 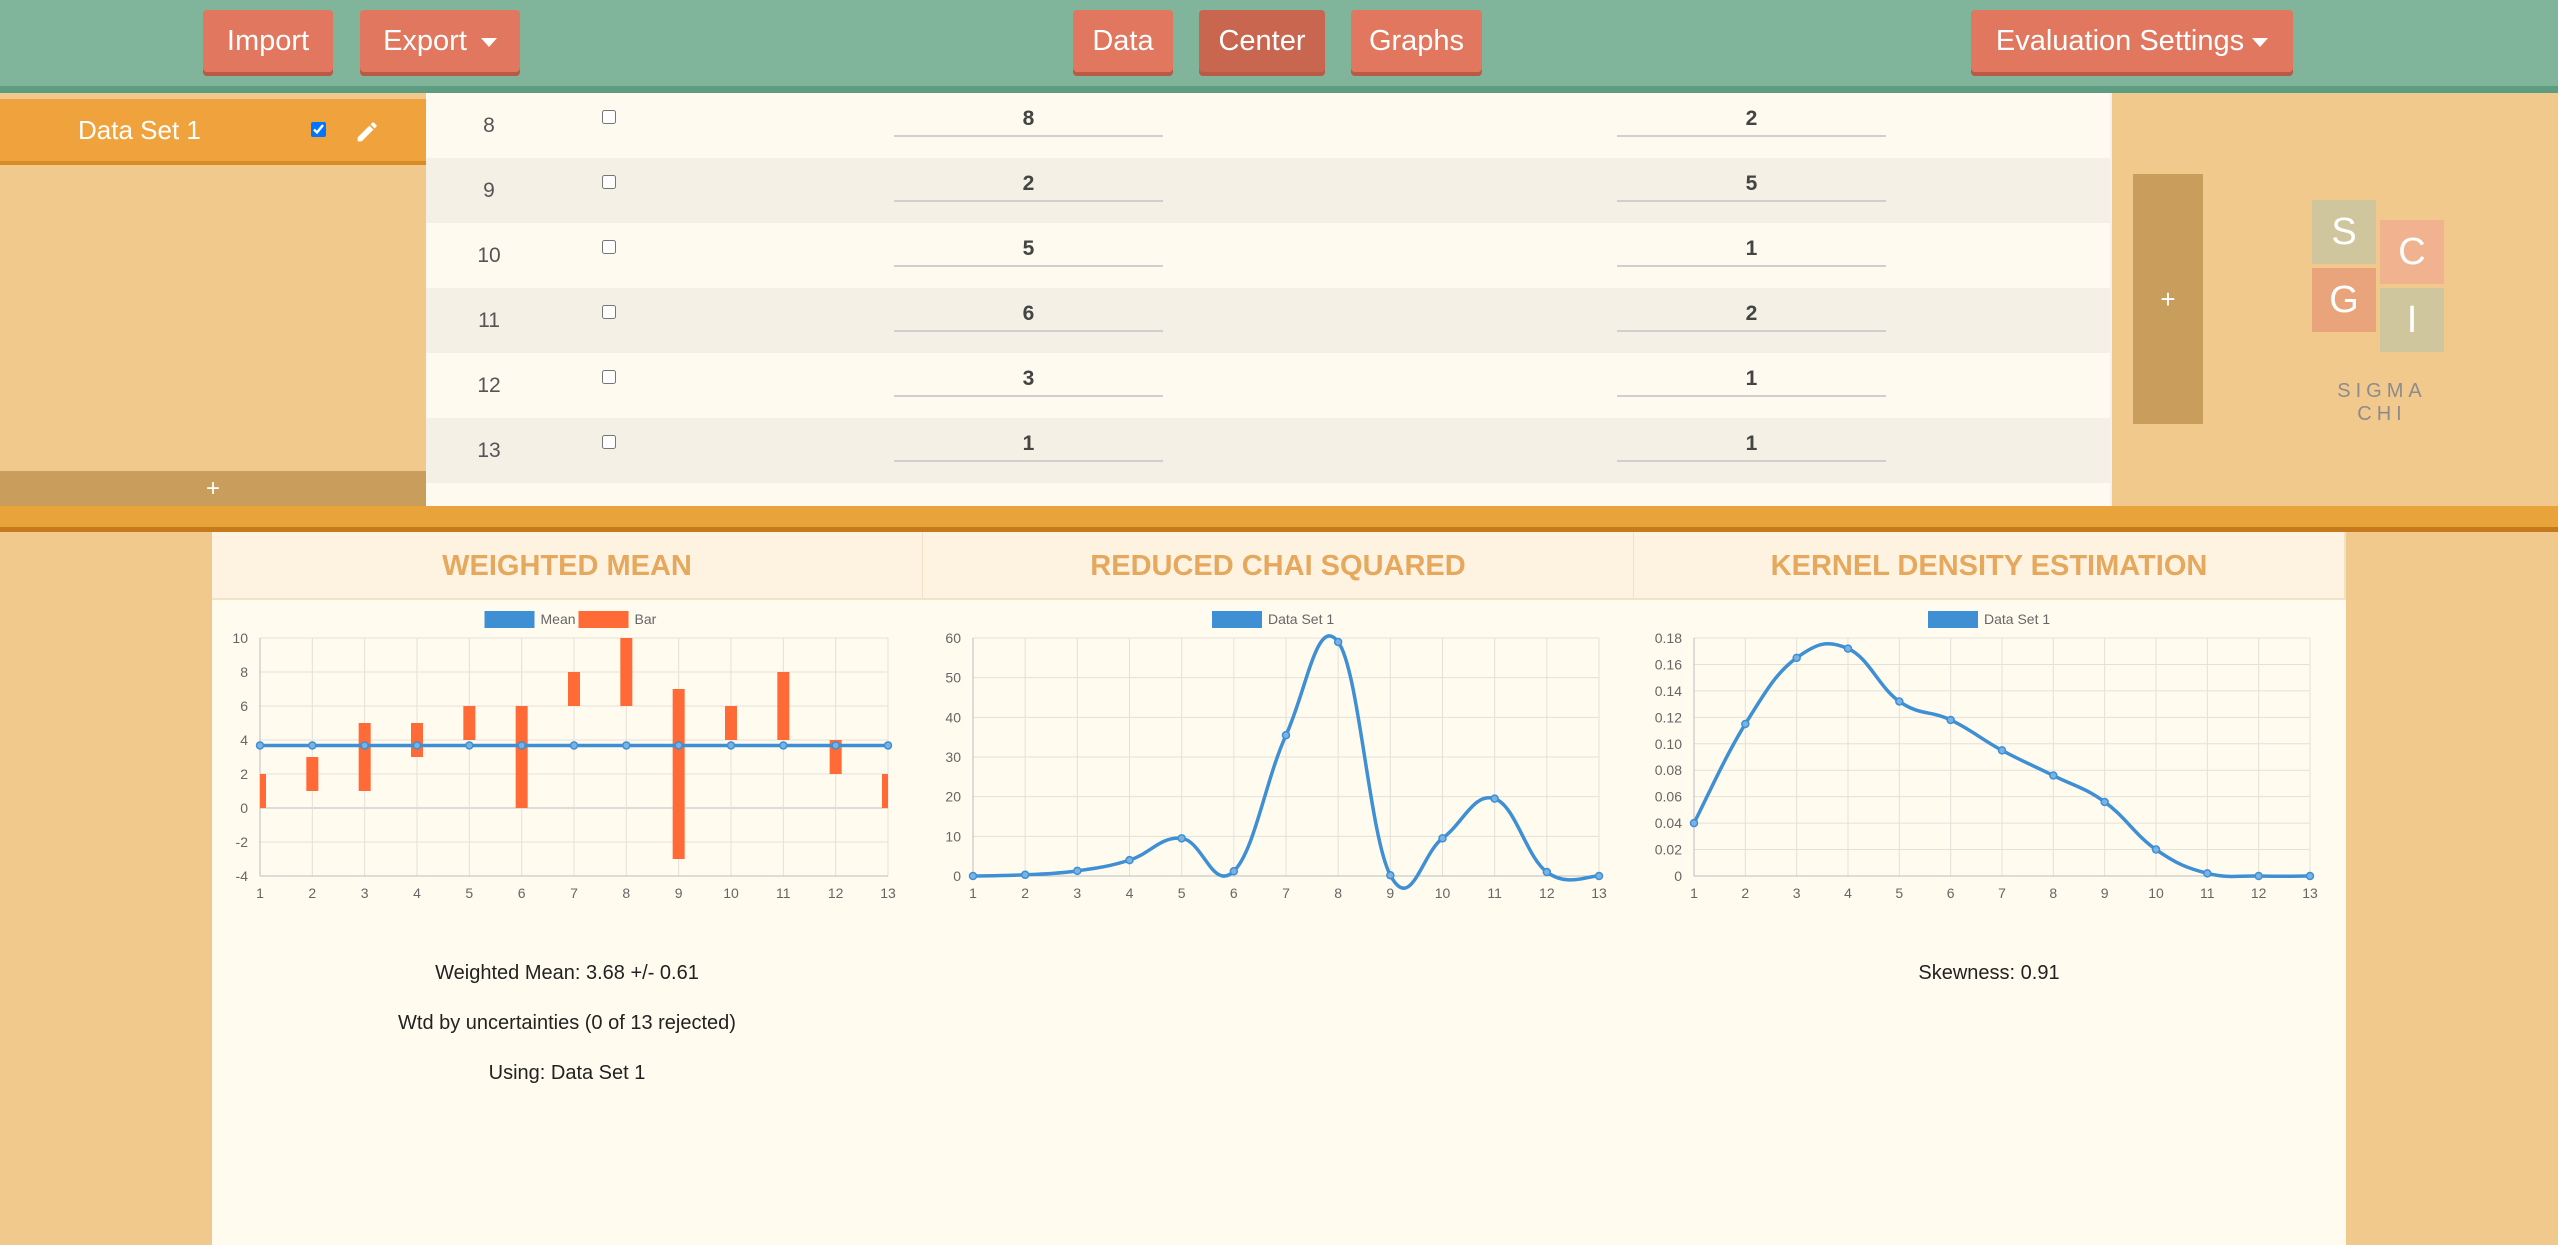 I want to click on logo-letter-c: C, so click(x=2412, y=252).